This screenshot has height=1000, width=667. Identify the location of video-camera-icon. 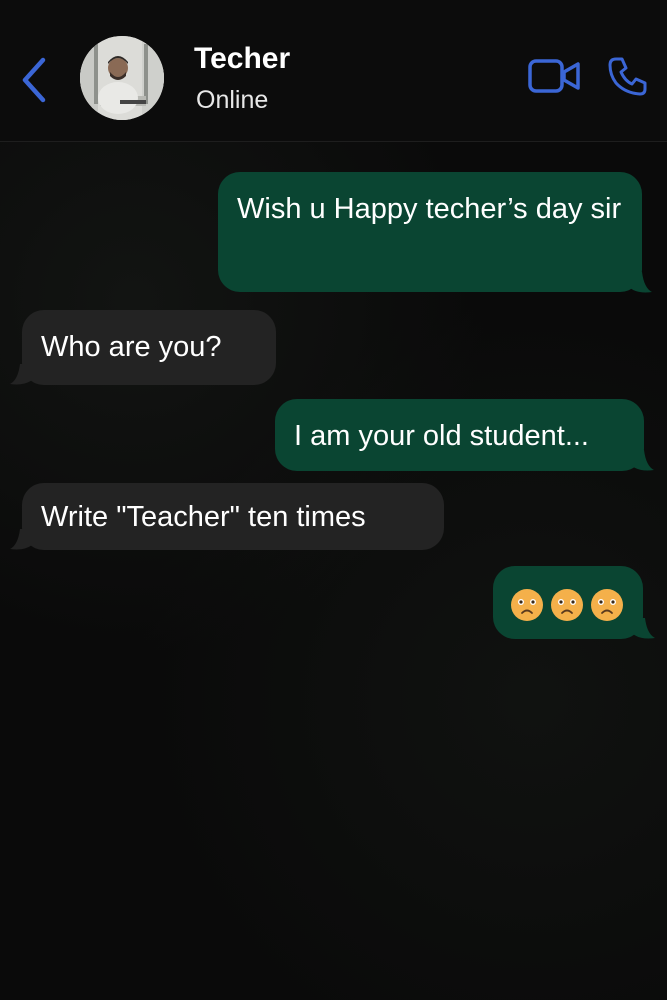
(554, 76).